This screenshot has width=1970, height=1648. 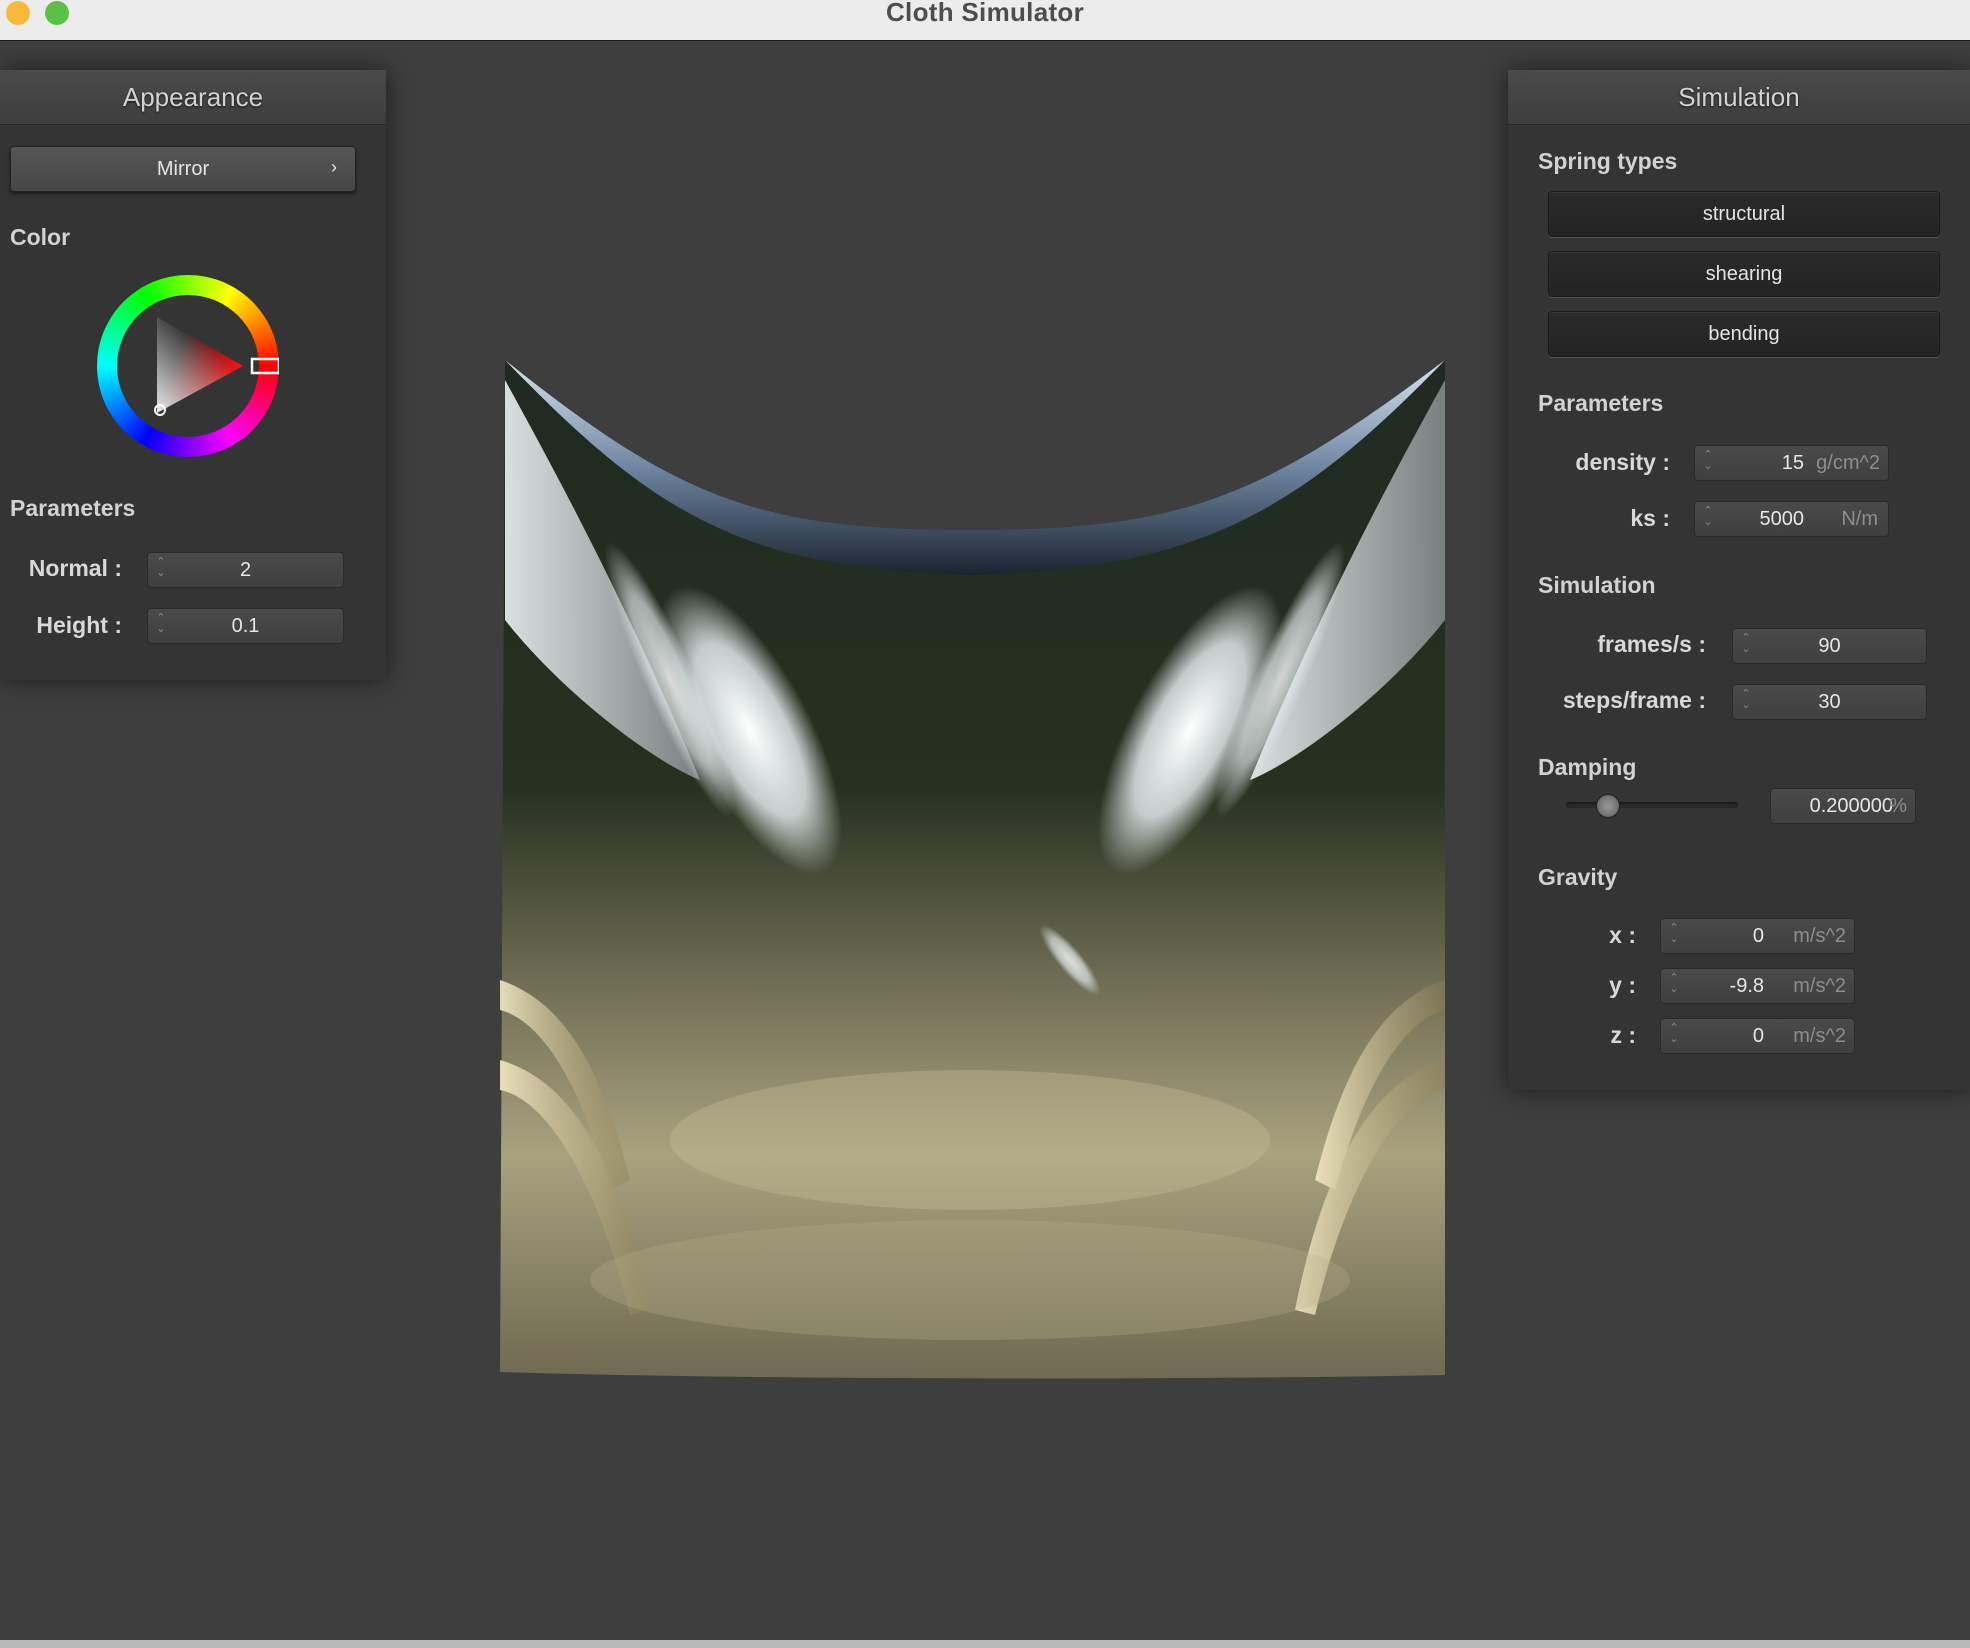 I want to click on damping-value: 0.200000, so click(x=1851, y=806).